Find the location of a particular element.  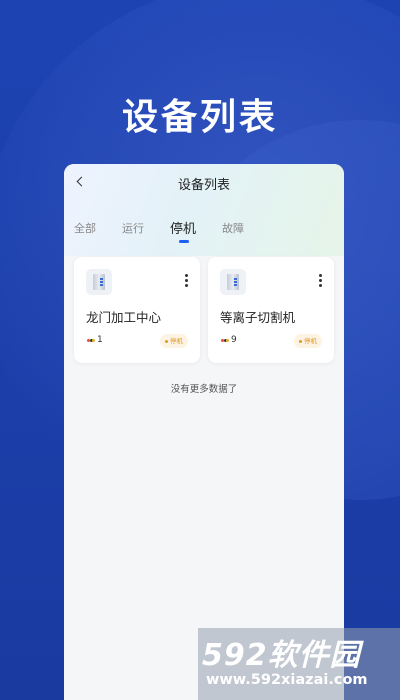

tab-stopped: 停机 is located at coordinates (183, 227).